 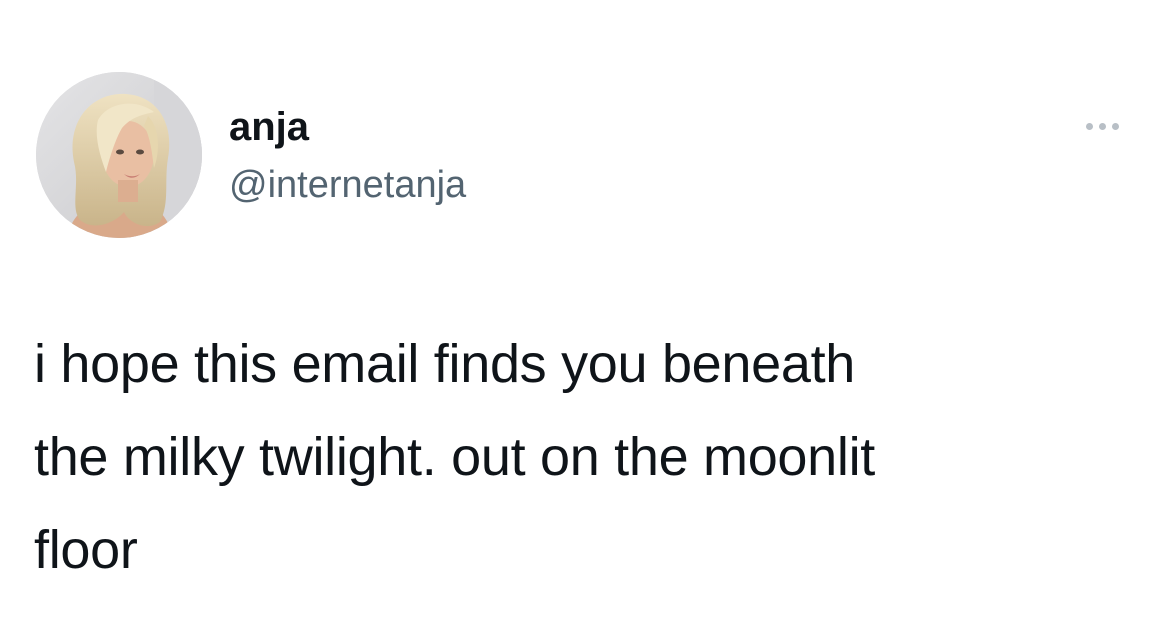 I want to click on avatar-image, so click(x=119, y=155).